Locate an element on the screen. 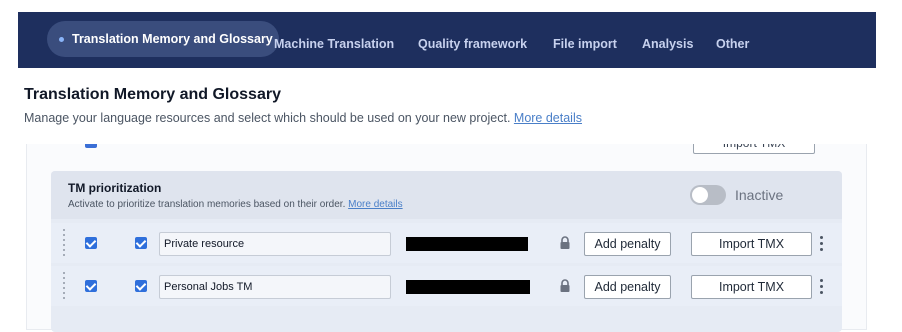 This screenshot has height=332, width=902. tab-file-import: File import is located at coordinates (585, 44).